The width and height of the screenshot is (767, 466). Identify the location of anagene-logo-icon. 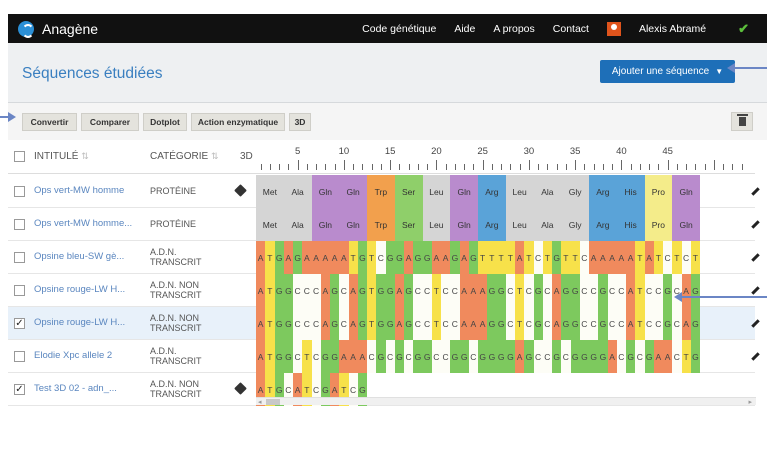
(26, 29).